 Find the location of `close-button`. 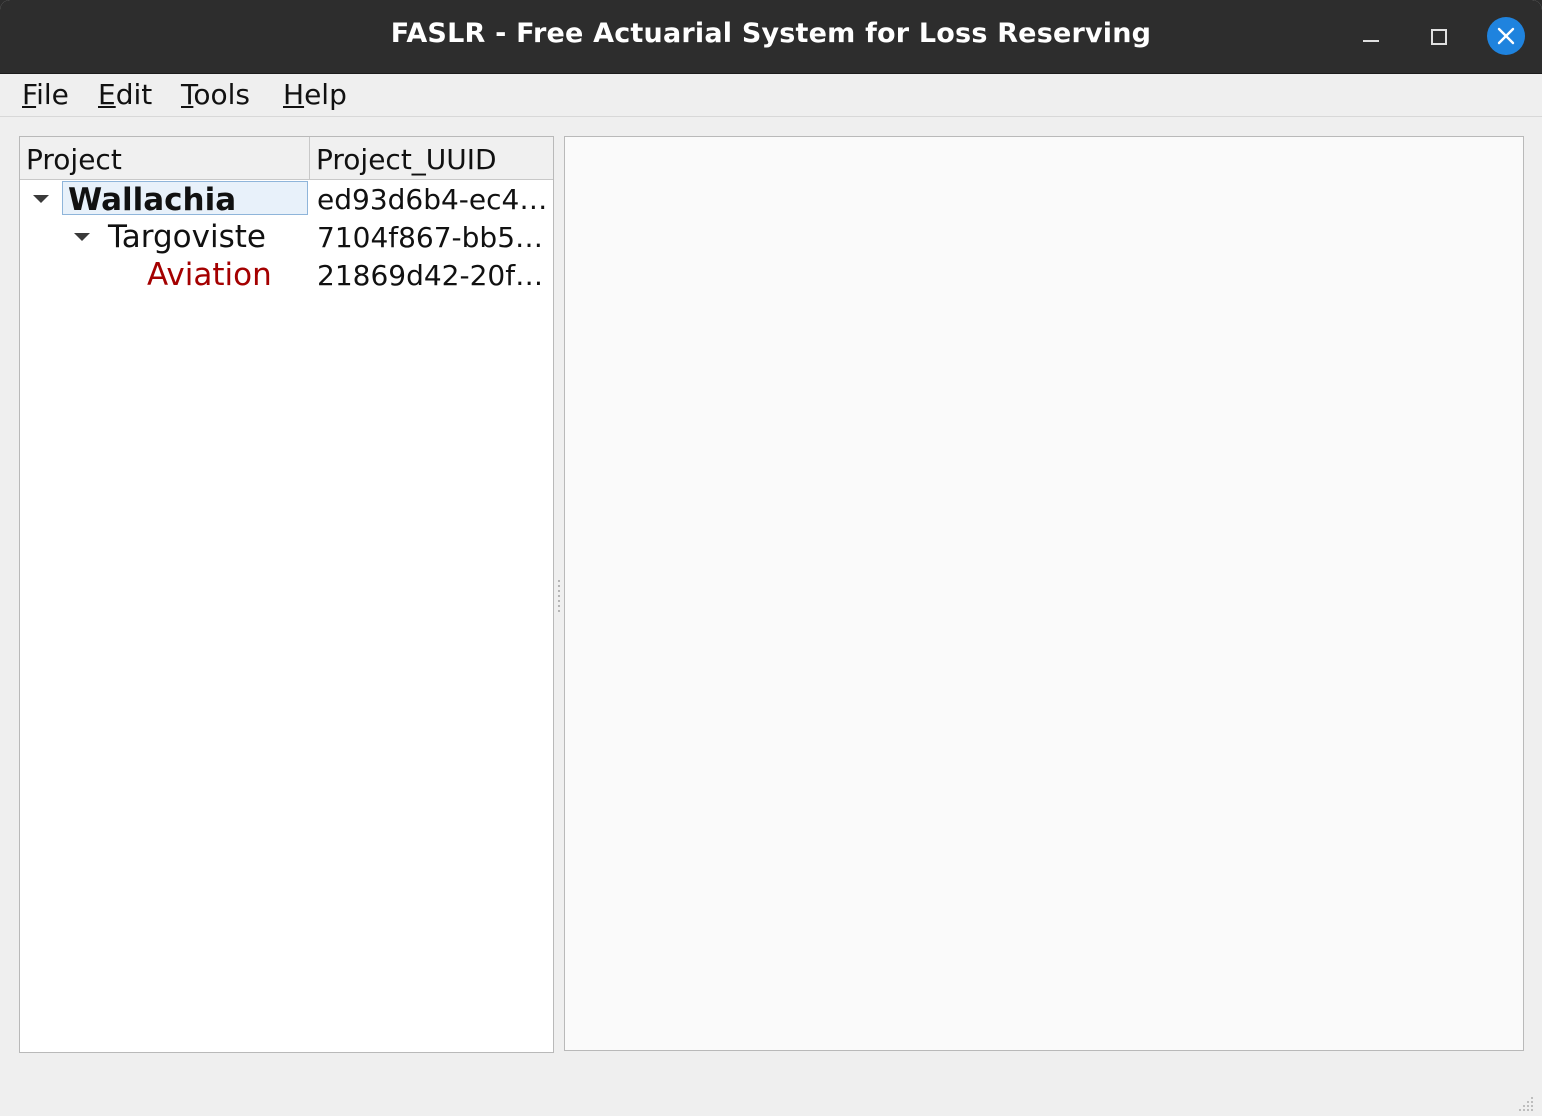

close-button is located at coordinates (1506, 36).